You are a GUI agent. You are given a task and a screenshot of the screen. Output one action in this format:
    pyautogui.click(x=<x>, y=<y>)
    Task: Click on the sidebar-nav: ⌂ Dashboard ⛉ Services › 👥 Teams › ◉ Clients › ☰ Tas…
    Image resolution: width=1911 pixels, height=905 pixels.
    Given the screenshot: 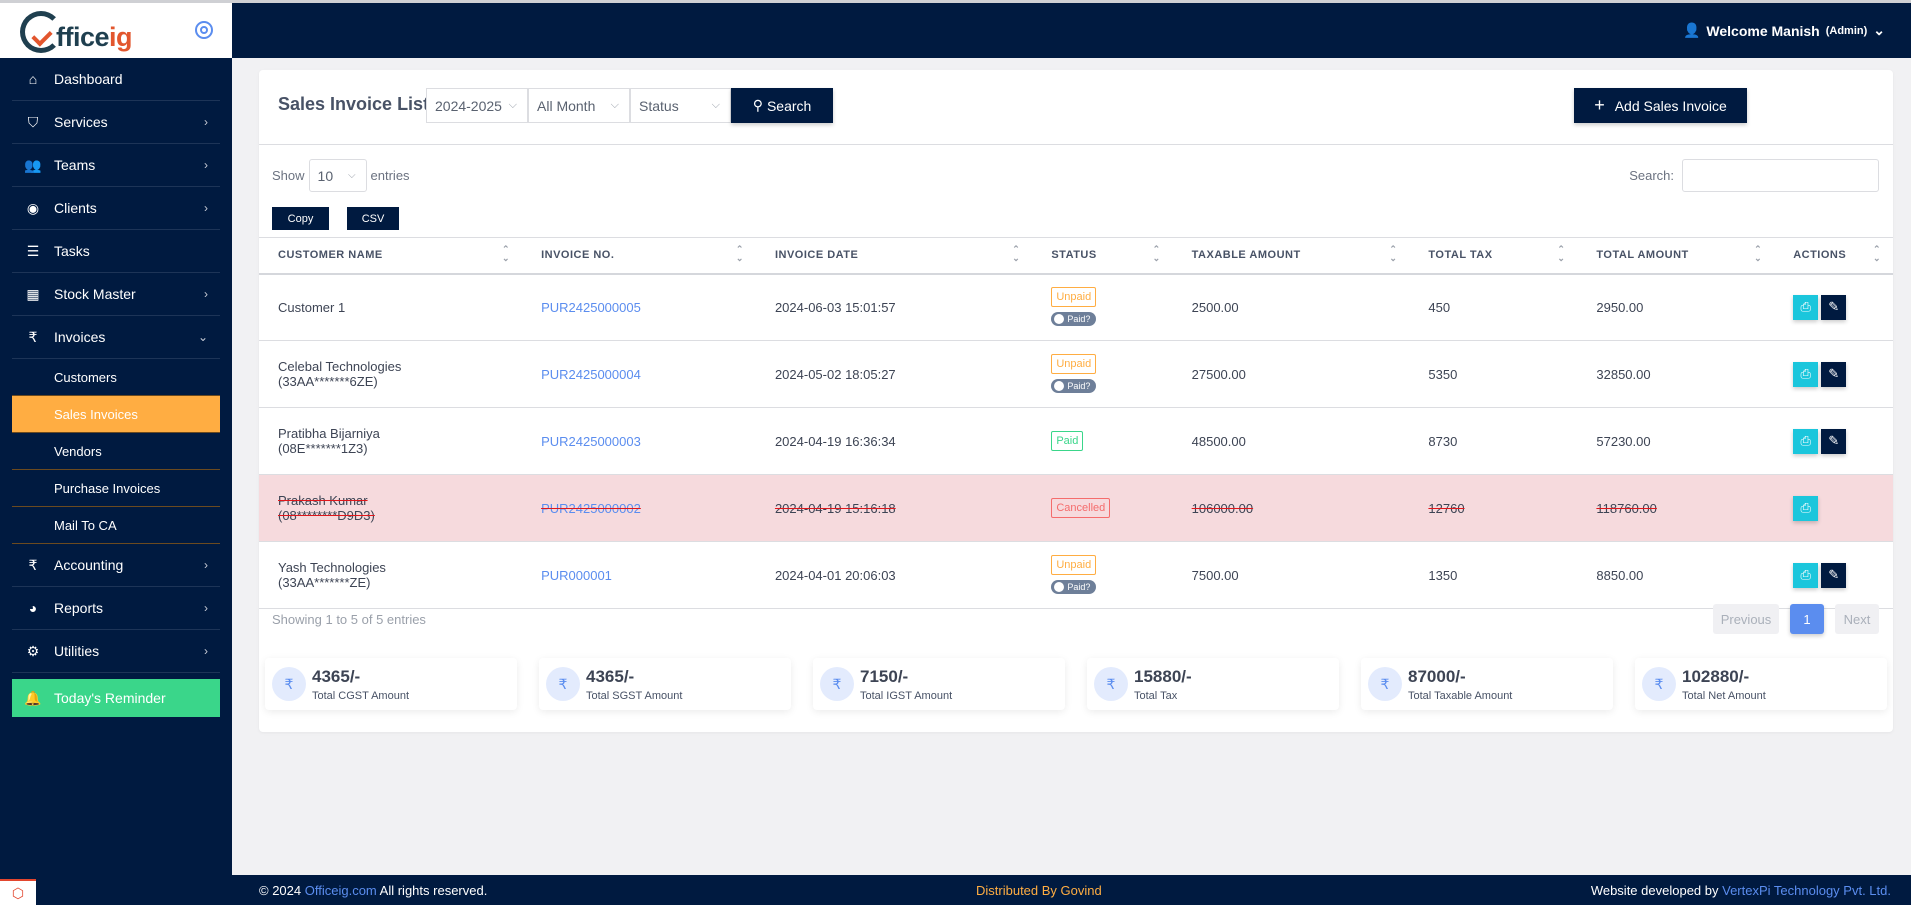 What is the action you would take?
    pyautogui.click(x=116, y=387)
    